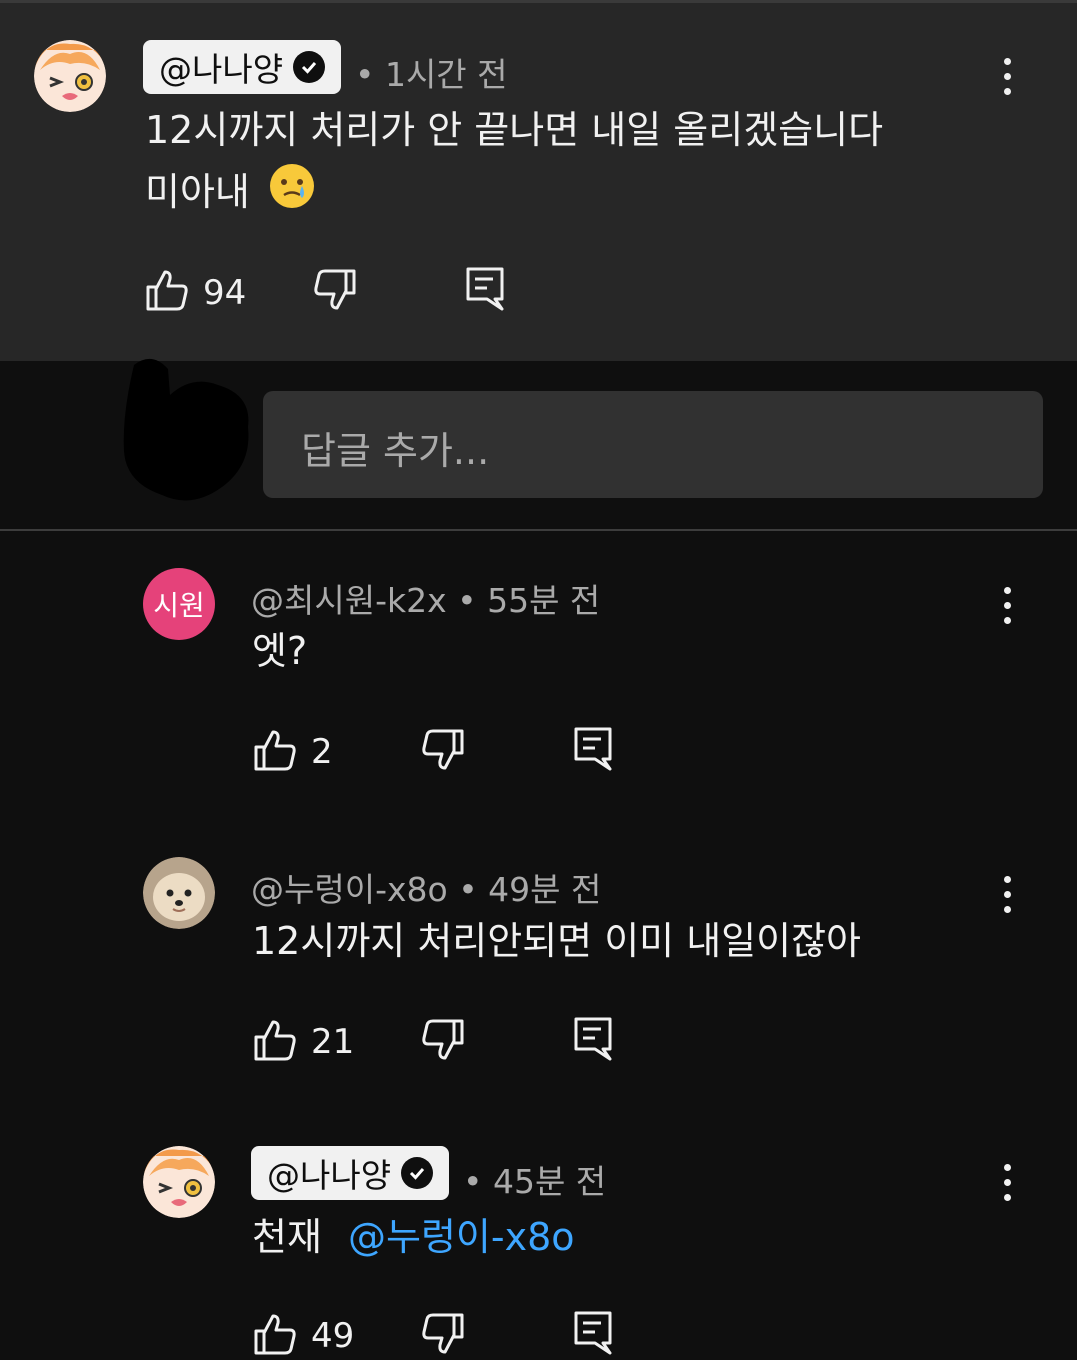 The width and height of the screenshot is (1077, 1360). I want to click on emoji, so click(292, 195).